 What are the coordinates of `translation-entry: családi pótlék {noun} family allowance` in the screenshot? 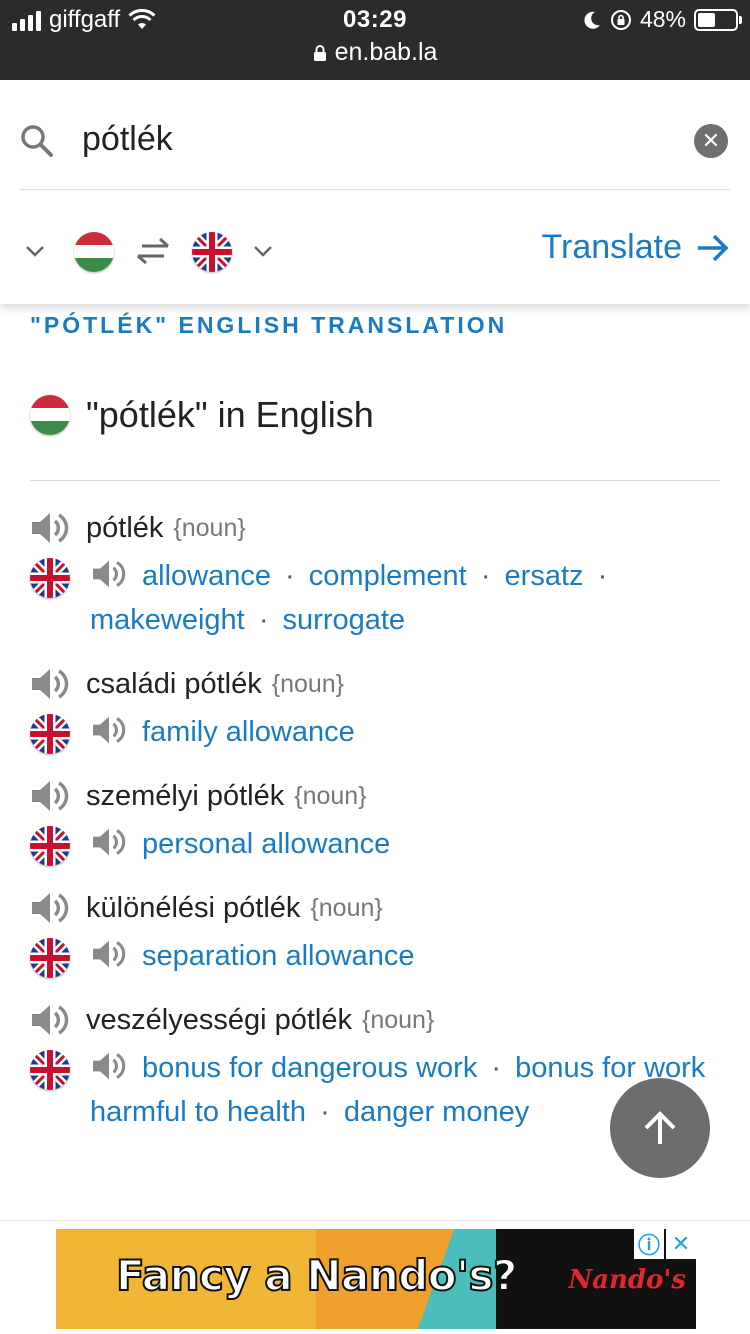 It's located at (375, 706).